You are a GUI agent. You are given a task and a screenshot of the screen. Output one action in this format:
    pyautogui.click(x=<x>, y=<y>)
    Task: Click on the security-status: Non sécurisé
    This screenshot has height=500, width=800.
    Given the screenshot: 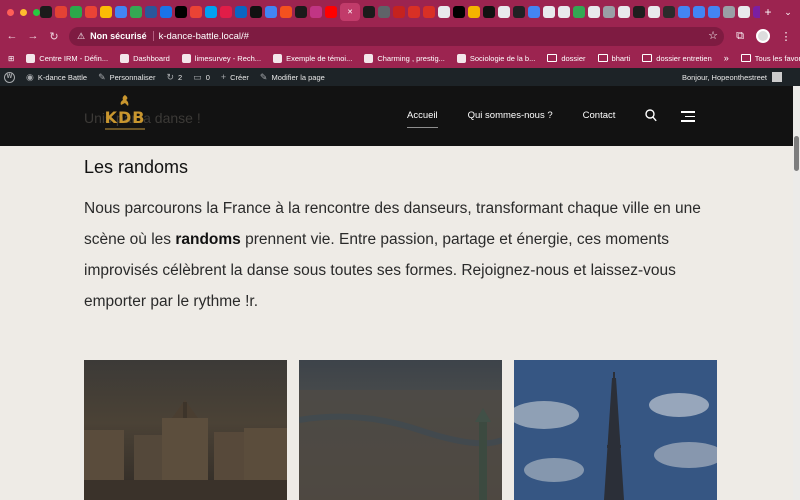 What is the action you would take?
    pyautogui.click(x=122, y=36)
    